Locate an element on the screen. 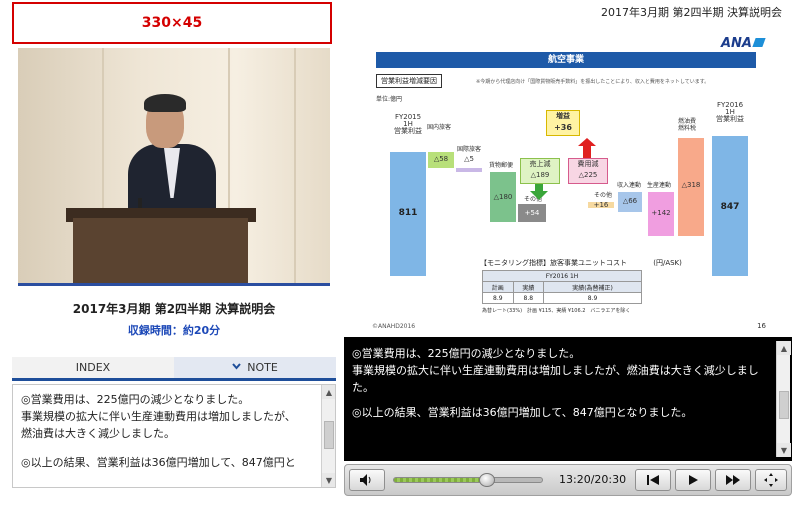 The image size is (800, 506). monitor-header: 計画 is located at coordinates (498, 287).